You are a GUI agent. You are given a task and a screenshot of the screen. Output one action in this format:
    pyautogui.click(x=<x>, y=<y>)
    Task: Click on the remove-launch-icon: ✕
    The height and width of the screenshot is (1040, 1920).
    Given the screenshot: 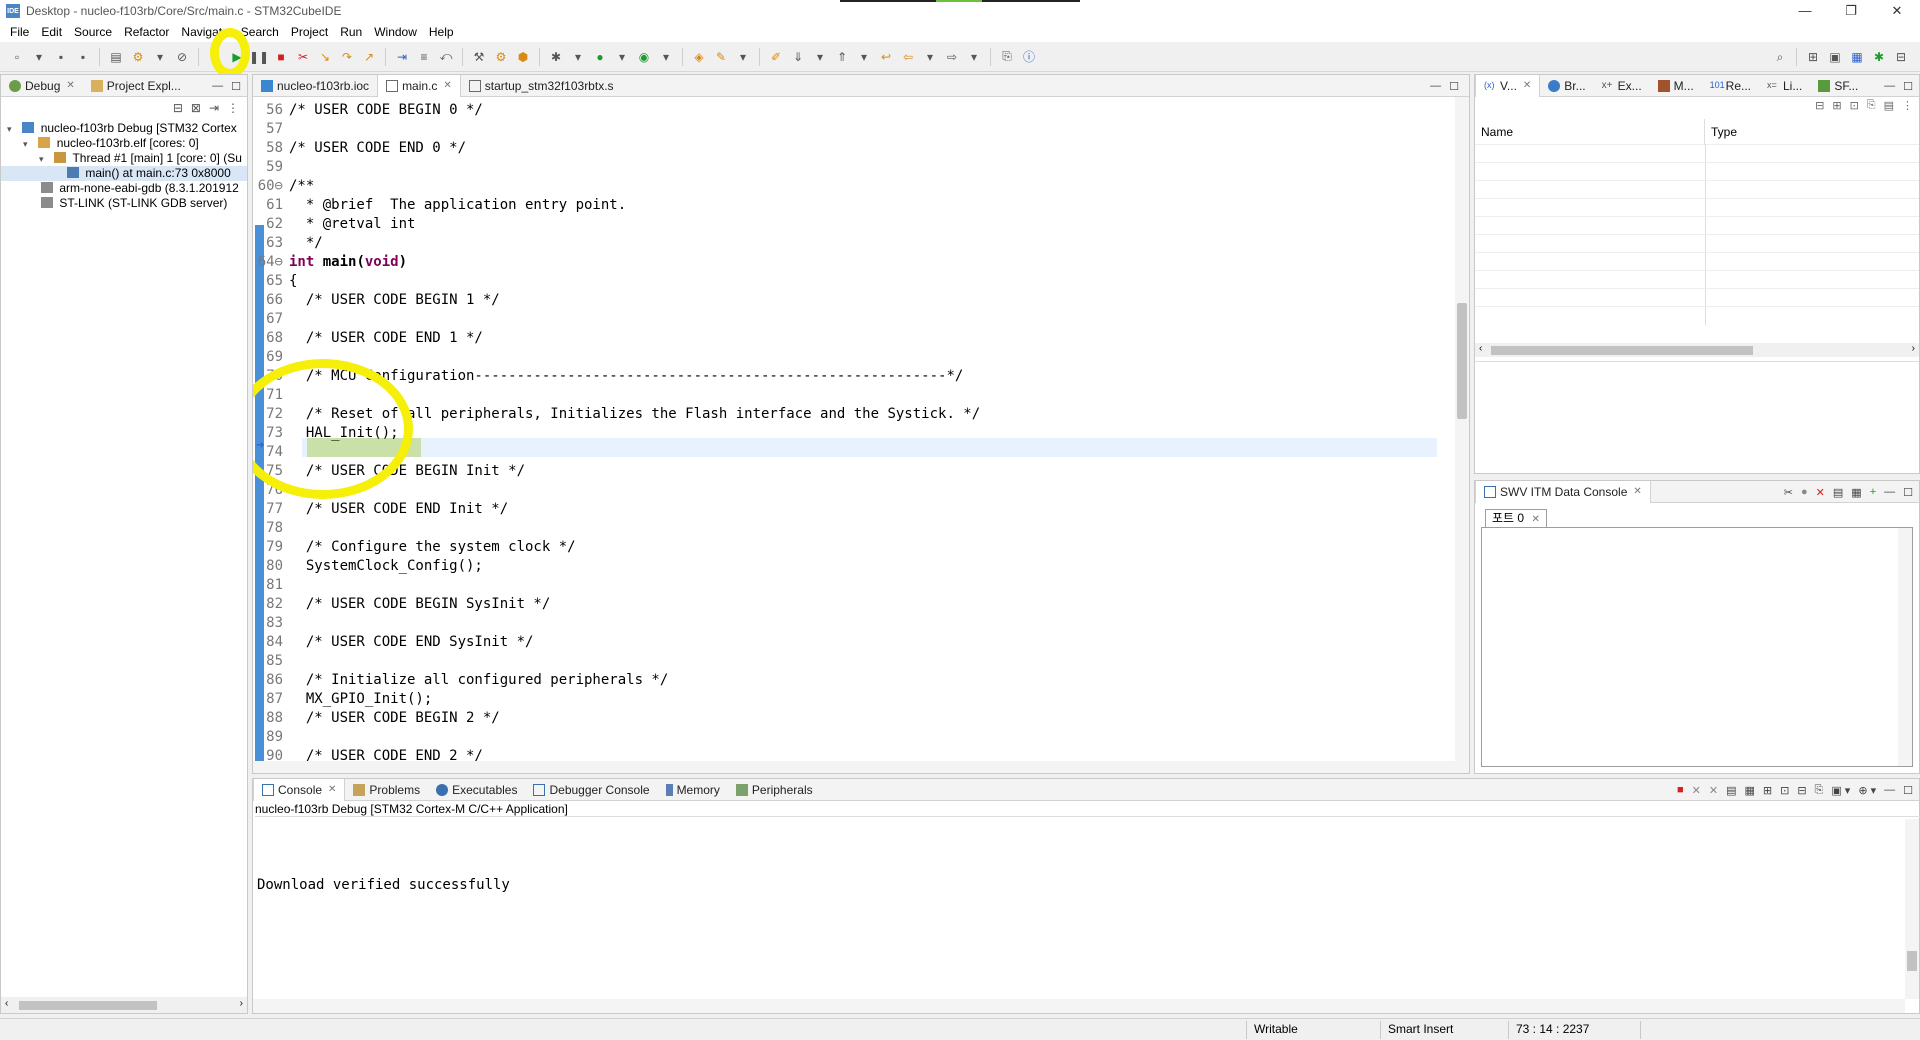 What is the action you would take?
    pyautogui.click(x=1696, y=790)
    